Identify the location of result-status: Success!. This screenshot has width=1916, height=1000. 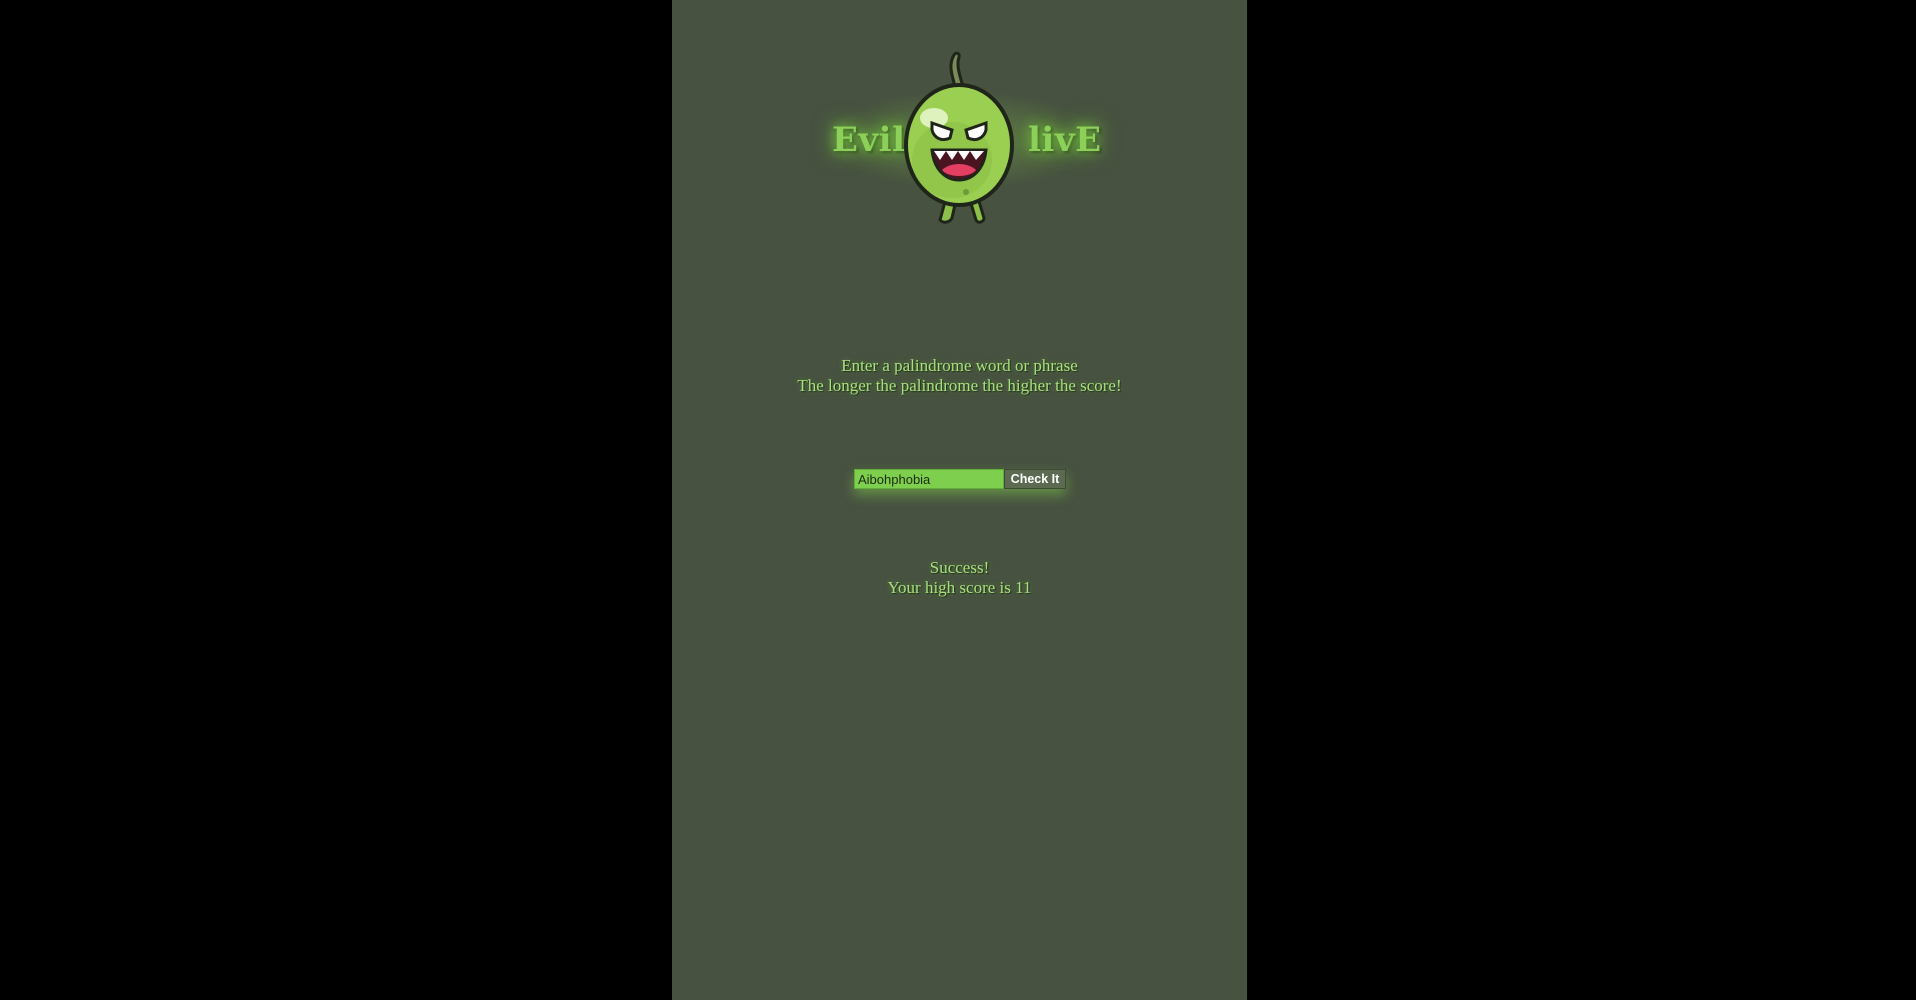
(959, 567).